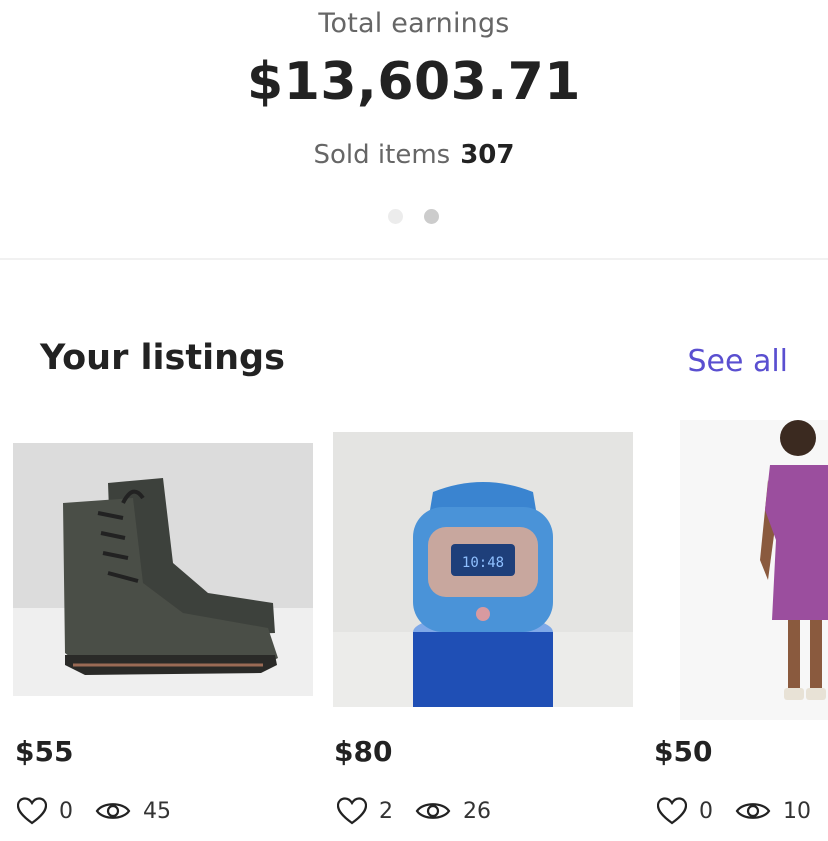 The image size is (828, 841). I want to click on see-all-link: See all, so click(737, 361).